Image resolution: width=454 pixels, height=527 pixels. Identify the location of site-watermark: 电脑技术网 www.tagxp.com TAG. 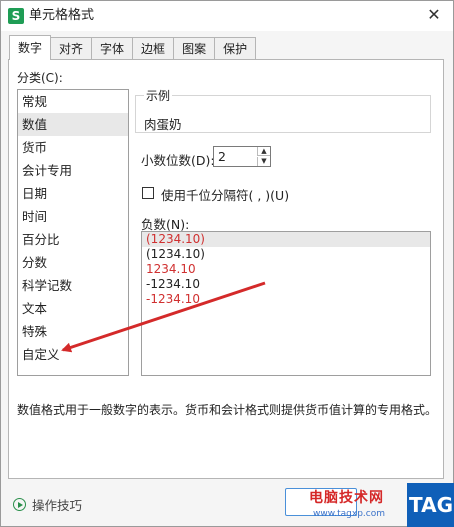
(377, 503).